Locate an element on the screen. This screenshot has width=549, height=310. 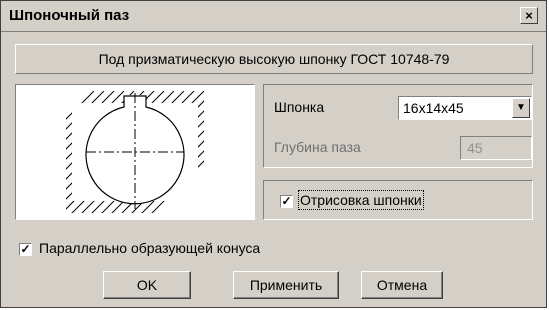
close-button: × is located at coordinates (529, 15).